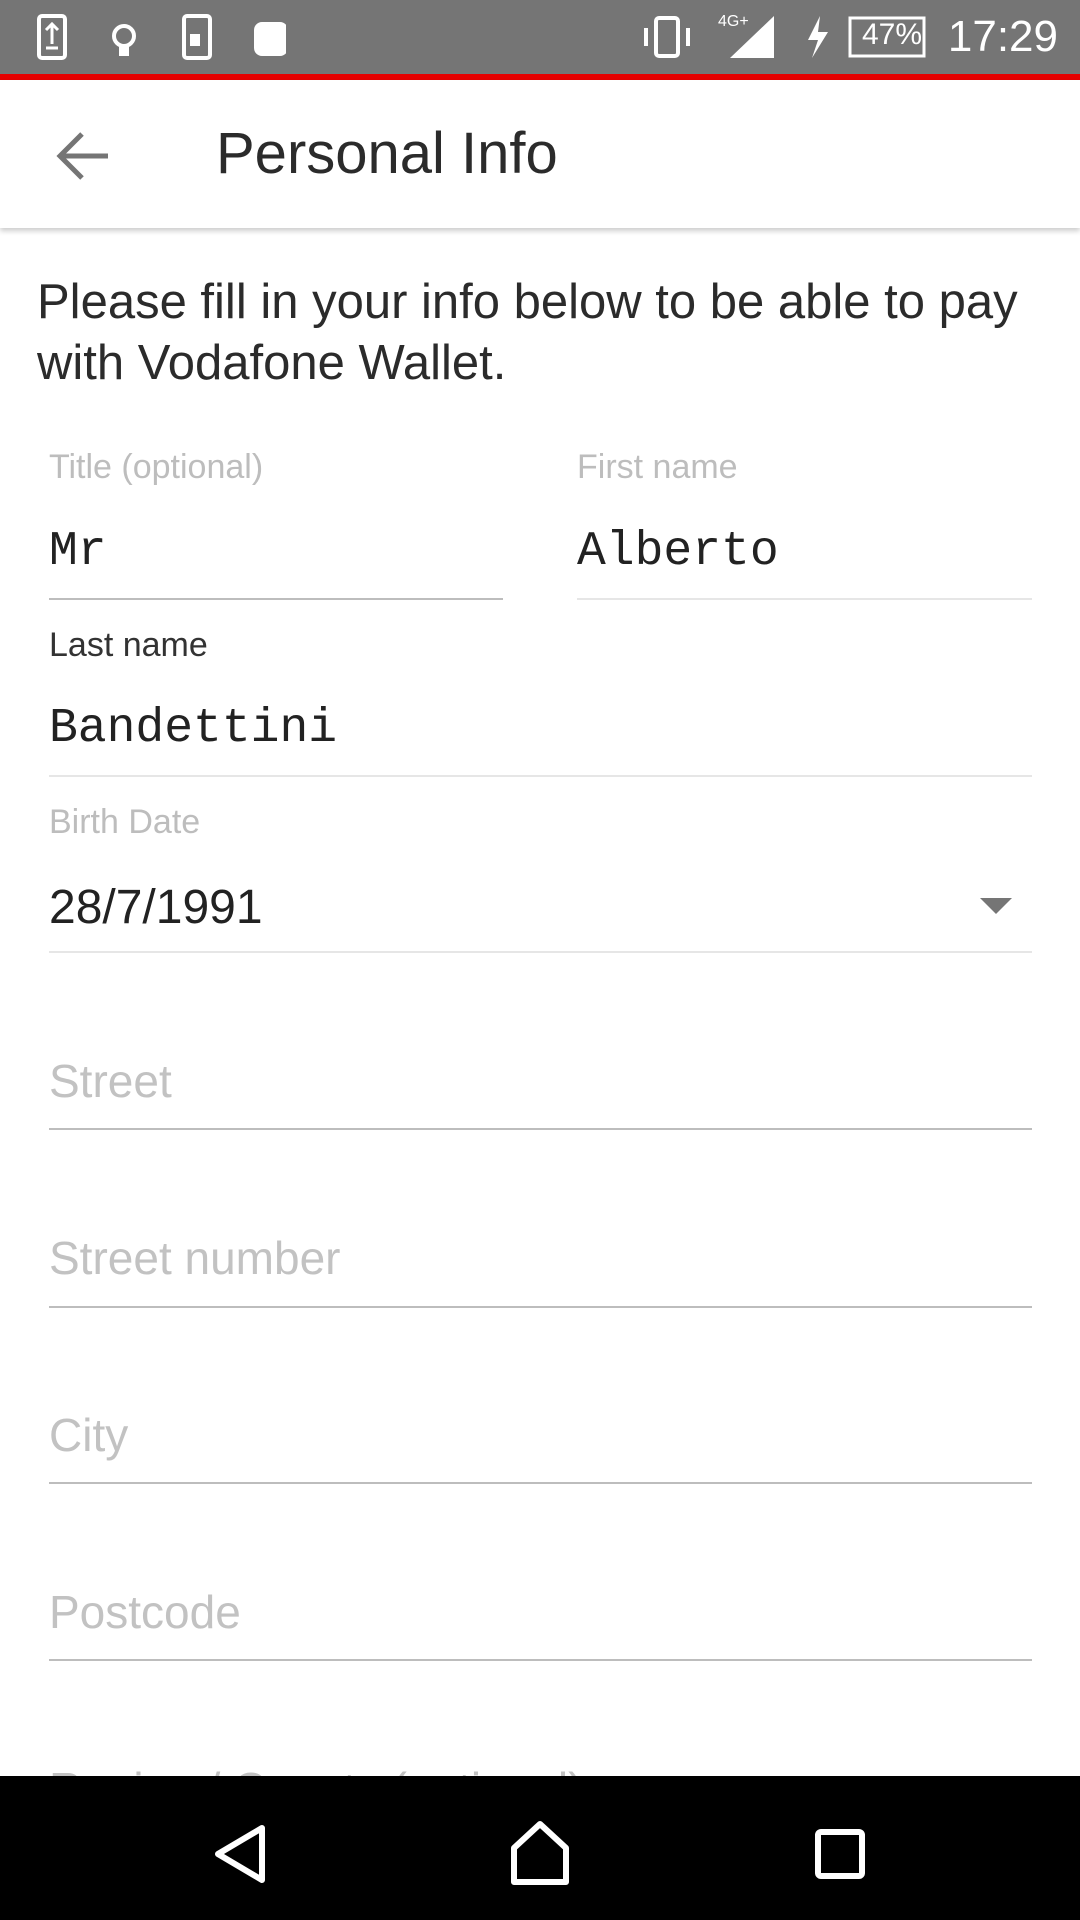 The height and width of the screenshot is (1920, 1080). I want to click on title-input: Mr, so click(78, 552).